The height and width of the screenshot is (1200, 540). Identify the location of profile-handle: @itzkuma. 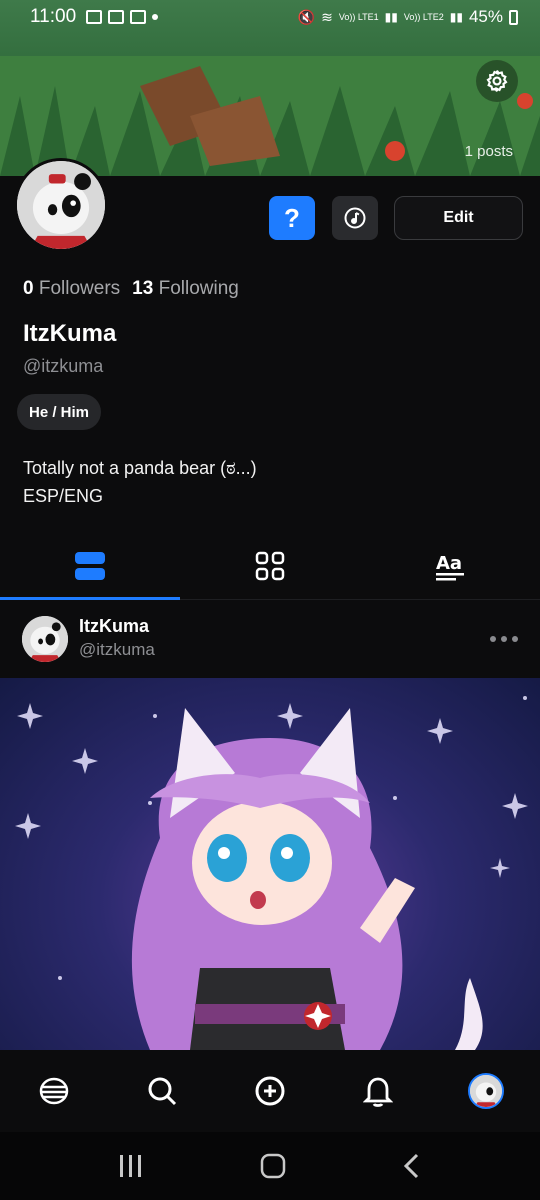
(63, 366).